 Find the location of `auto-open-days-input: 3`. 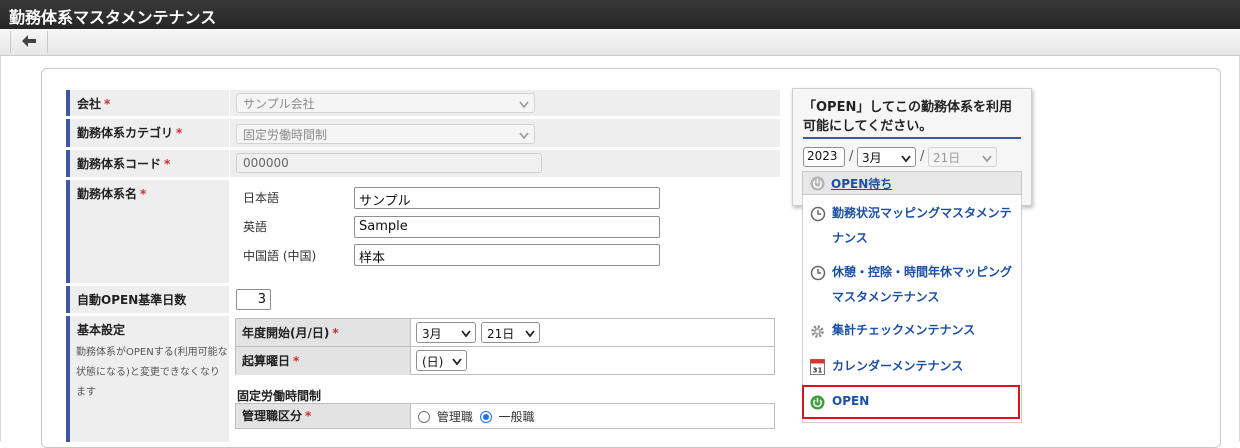

auto-open-days-input: 3 is located at coordinates (253, 299).